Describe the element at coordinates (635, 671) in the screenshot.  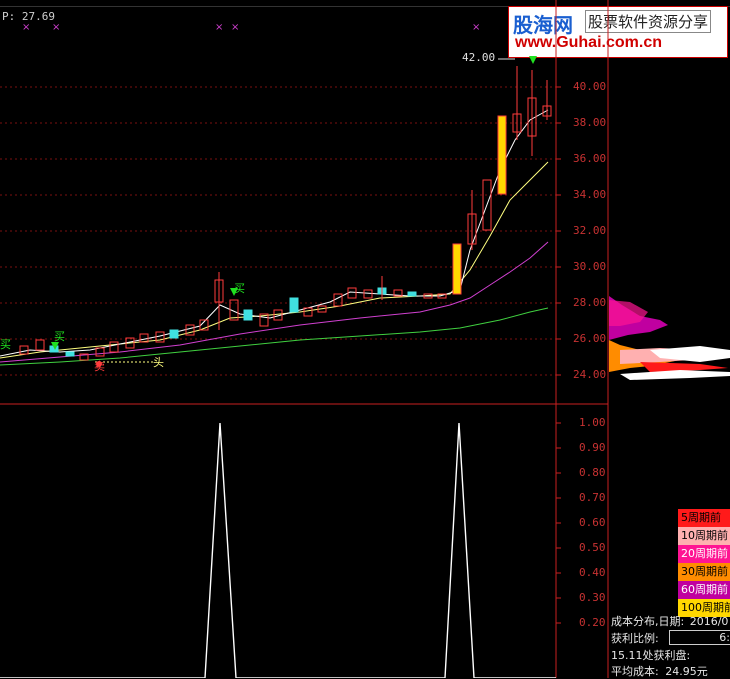
I see `avg-cost-label: 平均成本:` at that location.